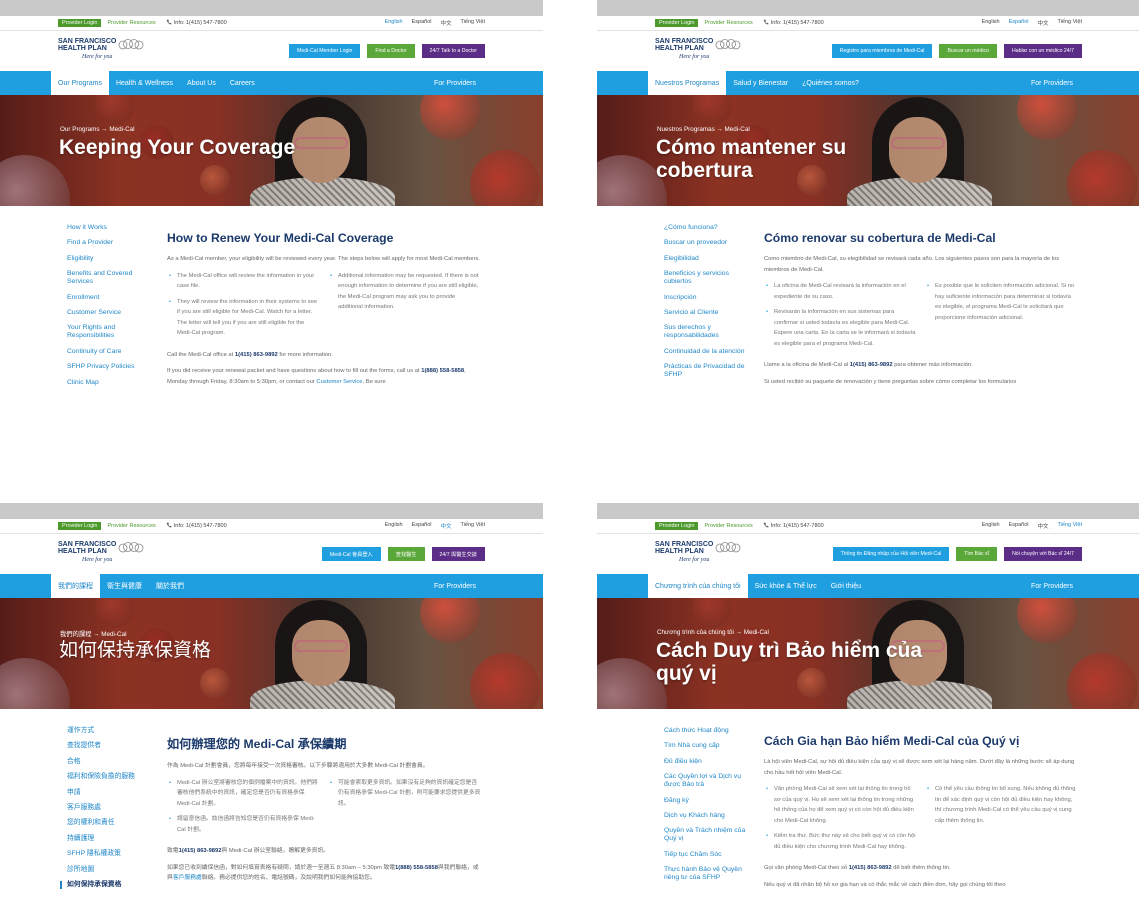 This screenshot has height=904, width=1139. Describe the element at coordinates (109, 278) in the screenshot. I see `sidebar-item: Benefits and Covered Services` at that location.